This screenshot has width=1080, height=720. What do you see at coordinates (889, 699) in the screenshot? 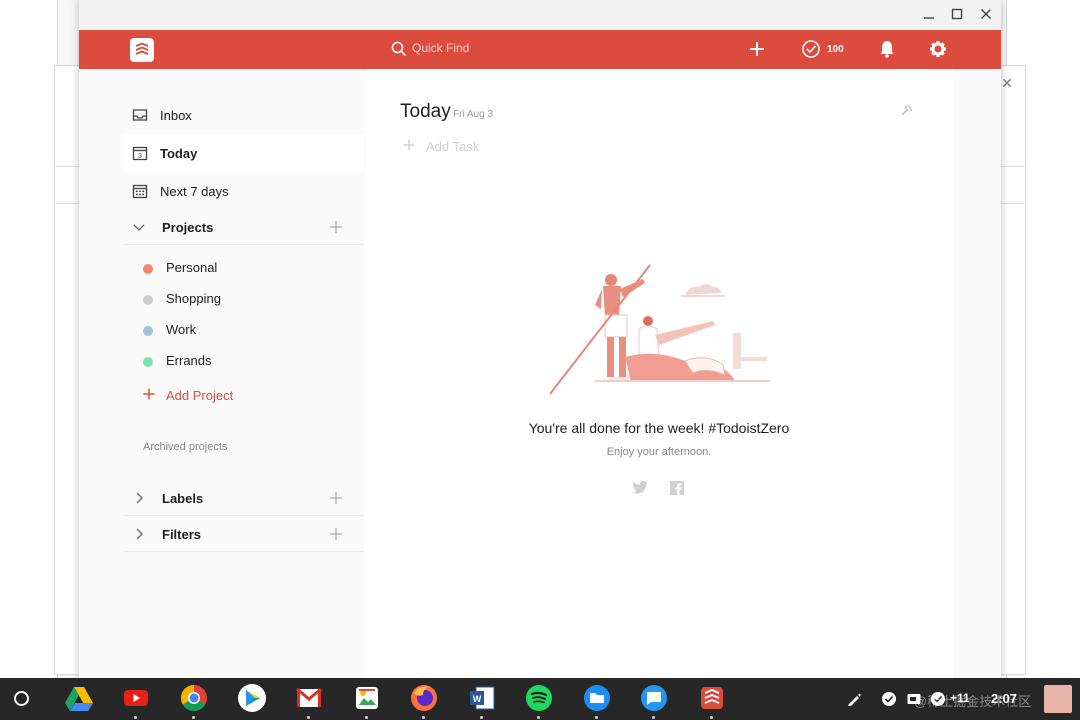
I see `check-circle-icon` at bounding box center [889, 699].